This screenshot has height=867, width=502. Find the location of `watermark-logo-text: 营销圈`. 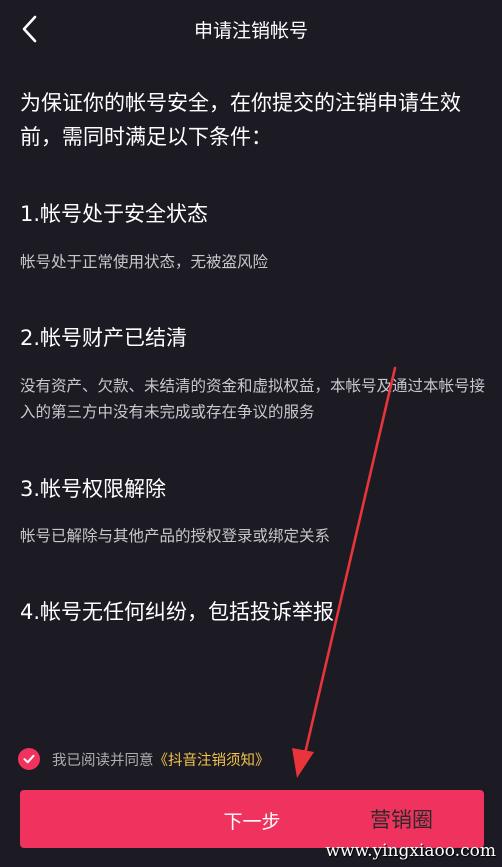

watermark-logo-text: 营销圈 is located at coordinates (401, 820).